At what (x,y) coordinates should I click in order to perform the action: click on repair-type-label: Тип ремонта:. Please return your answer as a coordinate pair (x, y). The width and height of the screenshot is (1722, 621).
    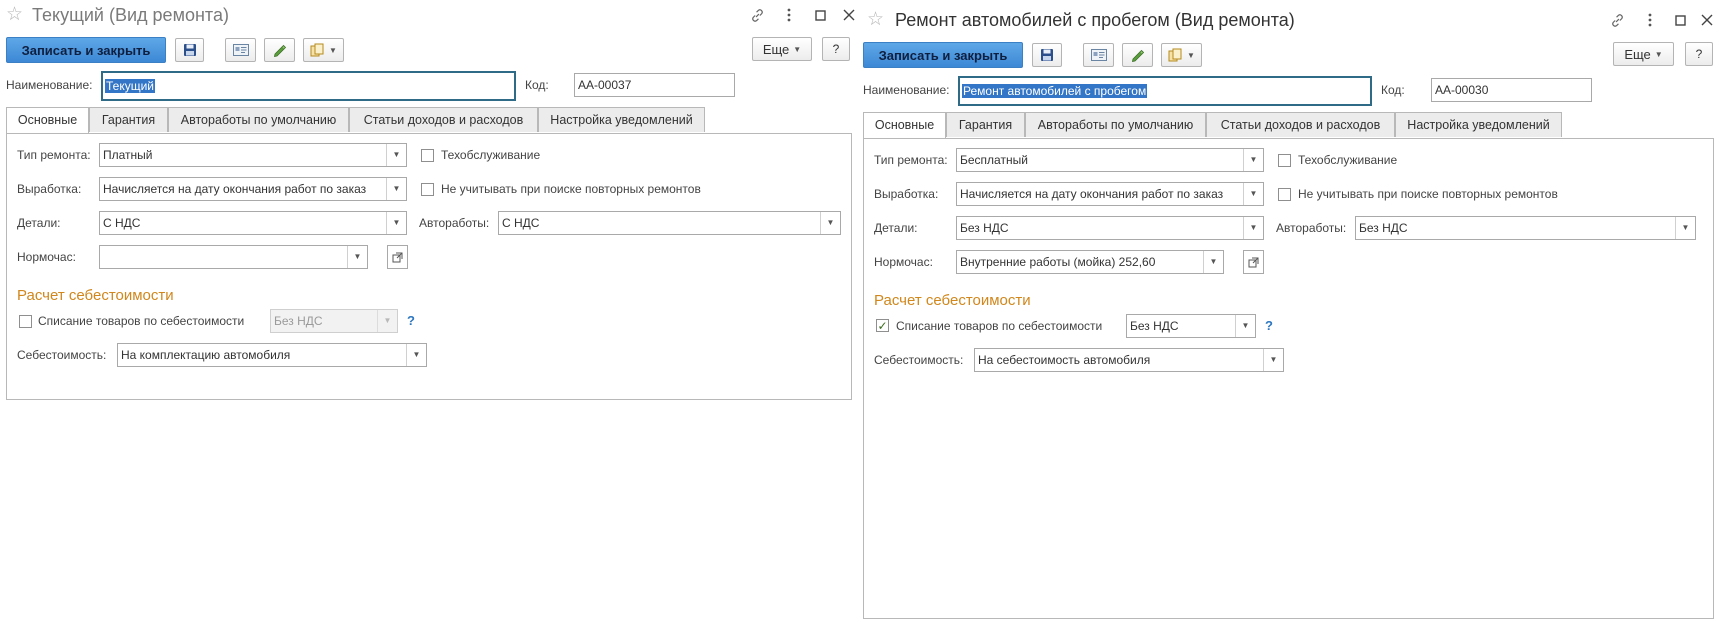
    Looking at the image, I should click on (911, 160).